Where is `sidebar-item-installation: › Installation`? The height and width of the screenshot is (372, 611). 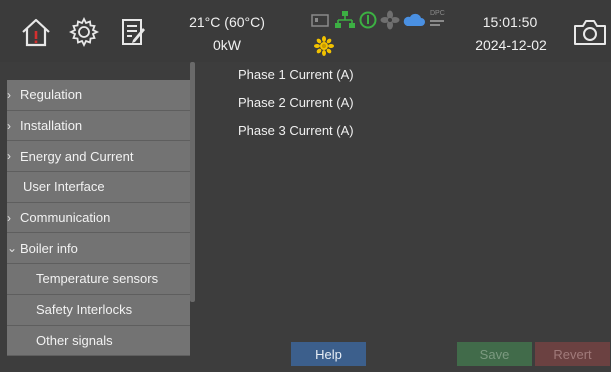
sidebar-item-installation: › Installation is located at coordinates (98, 126).